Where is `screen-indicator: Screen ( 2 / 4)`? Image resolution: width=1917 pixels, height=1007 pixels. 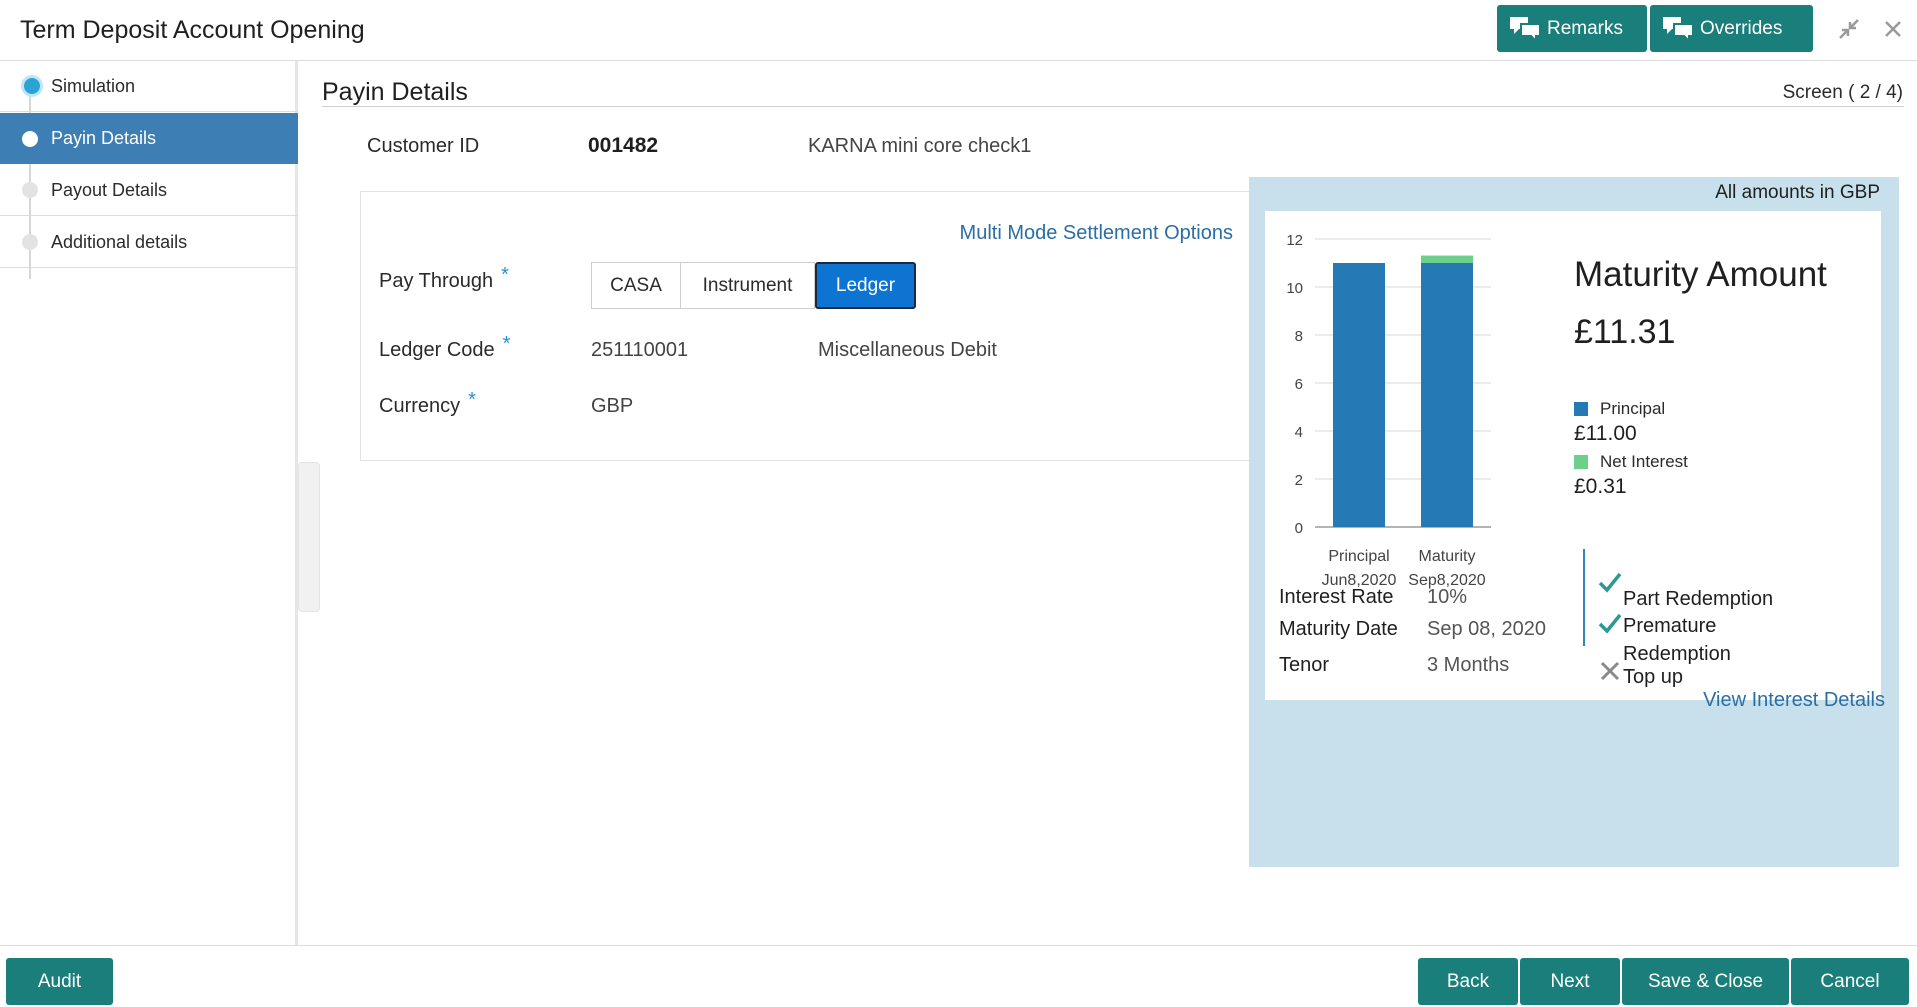
screen-indicator: Screen ( 2 / 4) is located at coordinates (1842, 92).